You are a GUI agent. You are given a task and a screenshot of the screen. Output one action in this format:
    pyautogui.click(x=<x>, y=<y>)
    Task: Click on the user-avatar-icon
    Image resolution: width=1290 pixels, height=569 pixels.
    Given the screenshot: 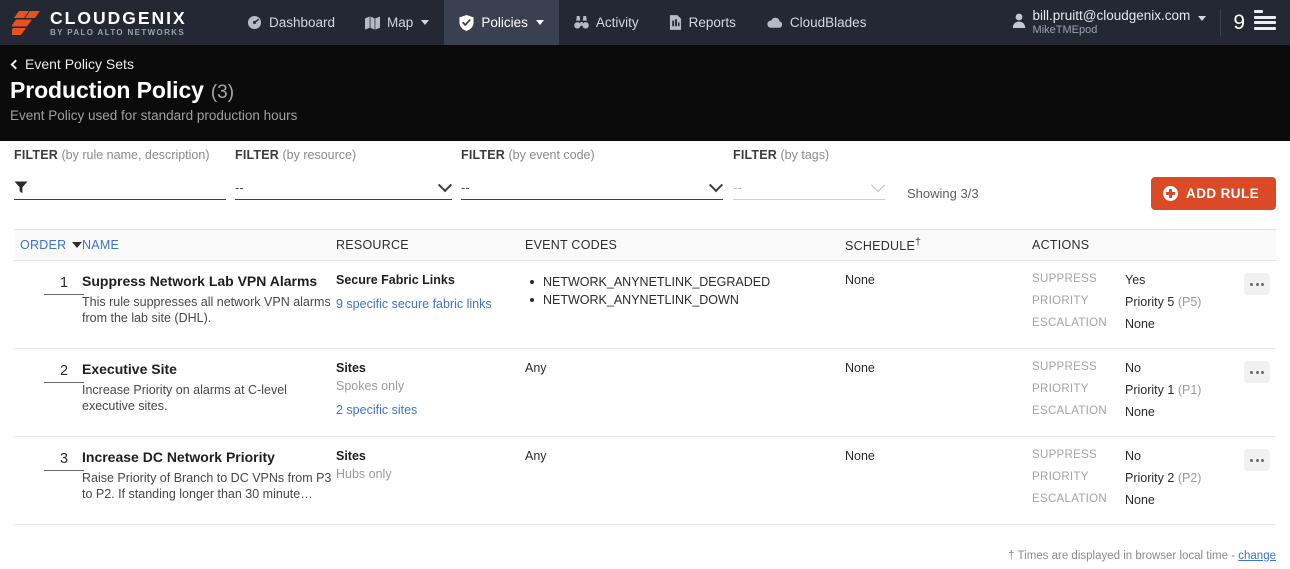 What is the action you would take?
    pyautogui.click(x=1019, y=23)
    